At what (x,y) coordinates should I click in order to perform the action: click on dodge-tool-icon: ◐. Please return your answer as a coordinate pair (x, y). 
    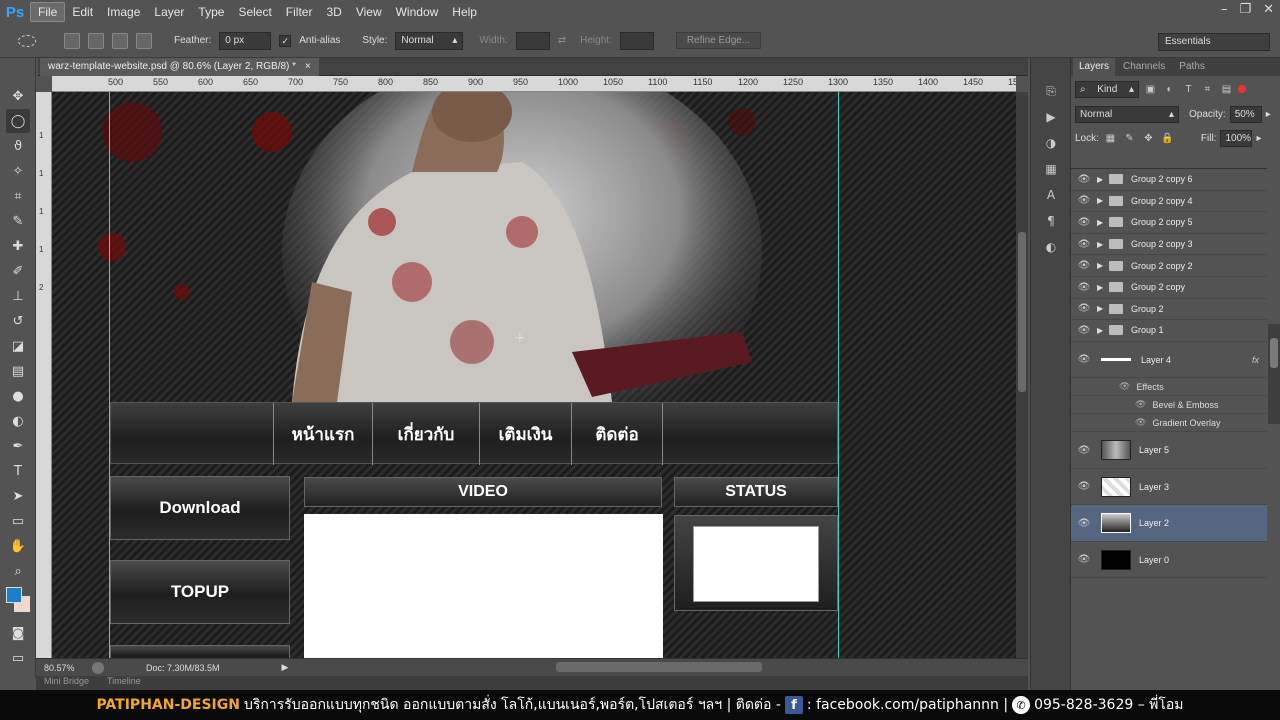
    Looking at the image, I should click on (18, 421).